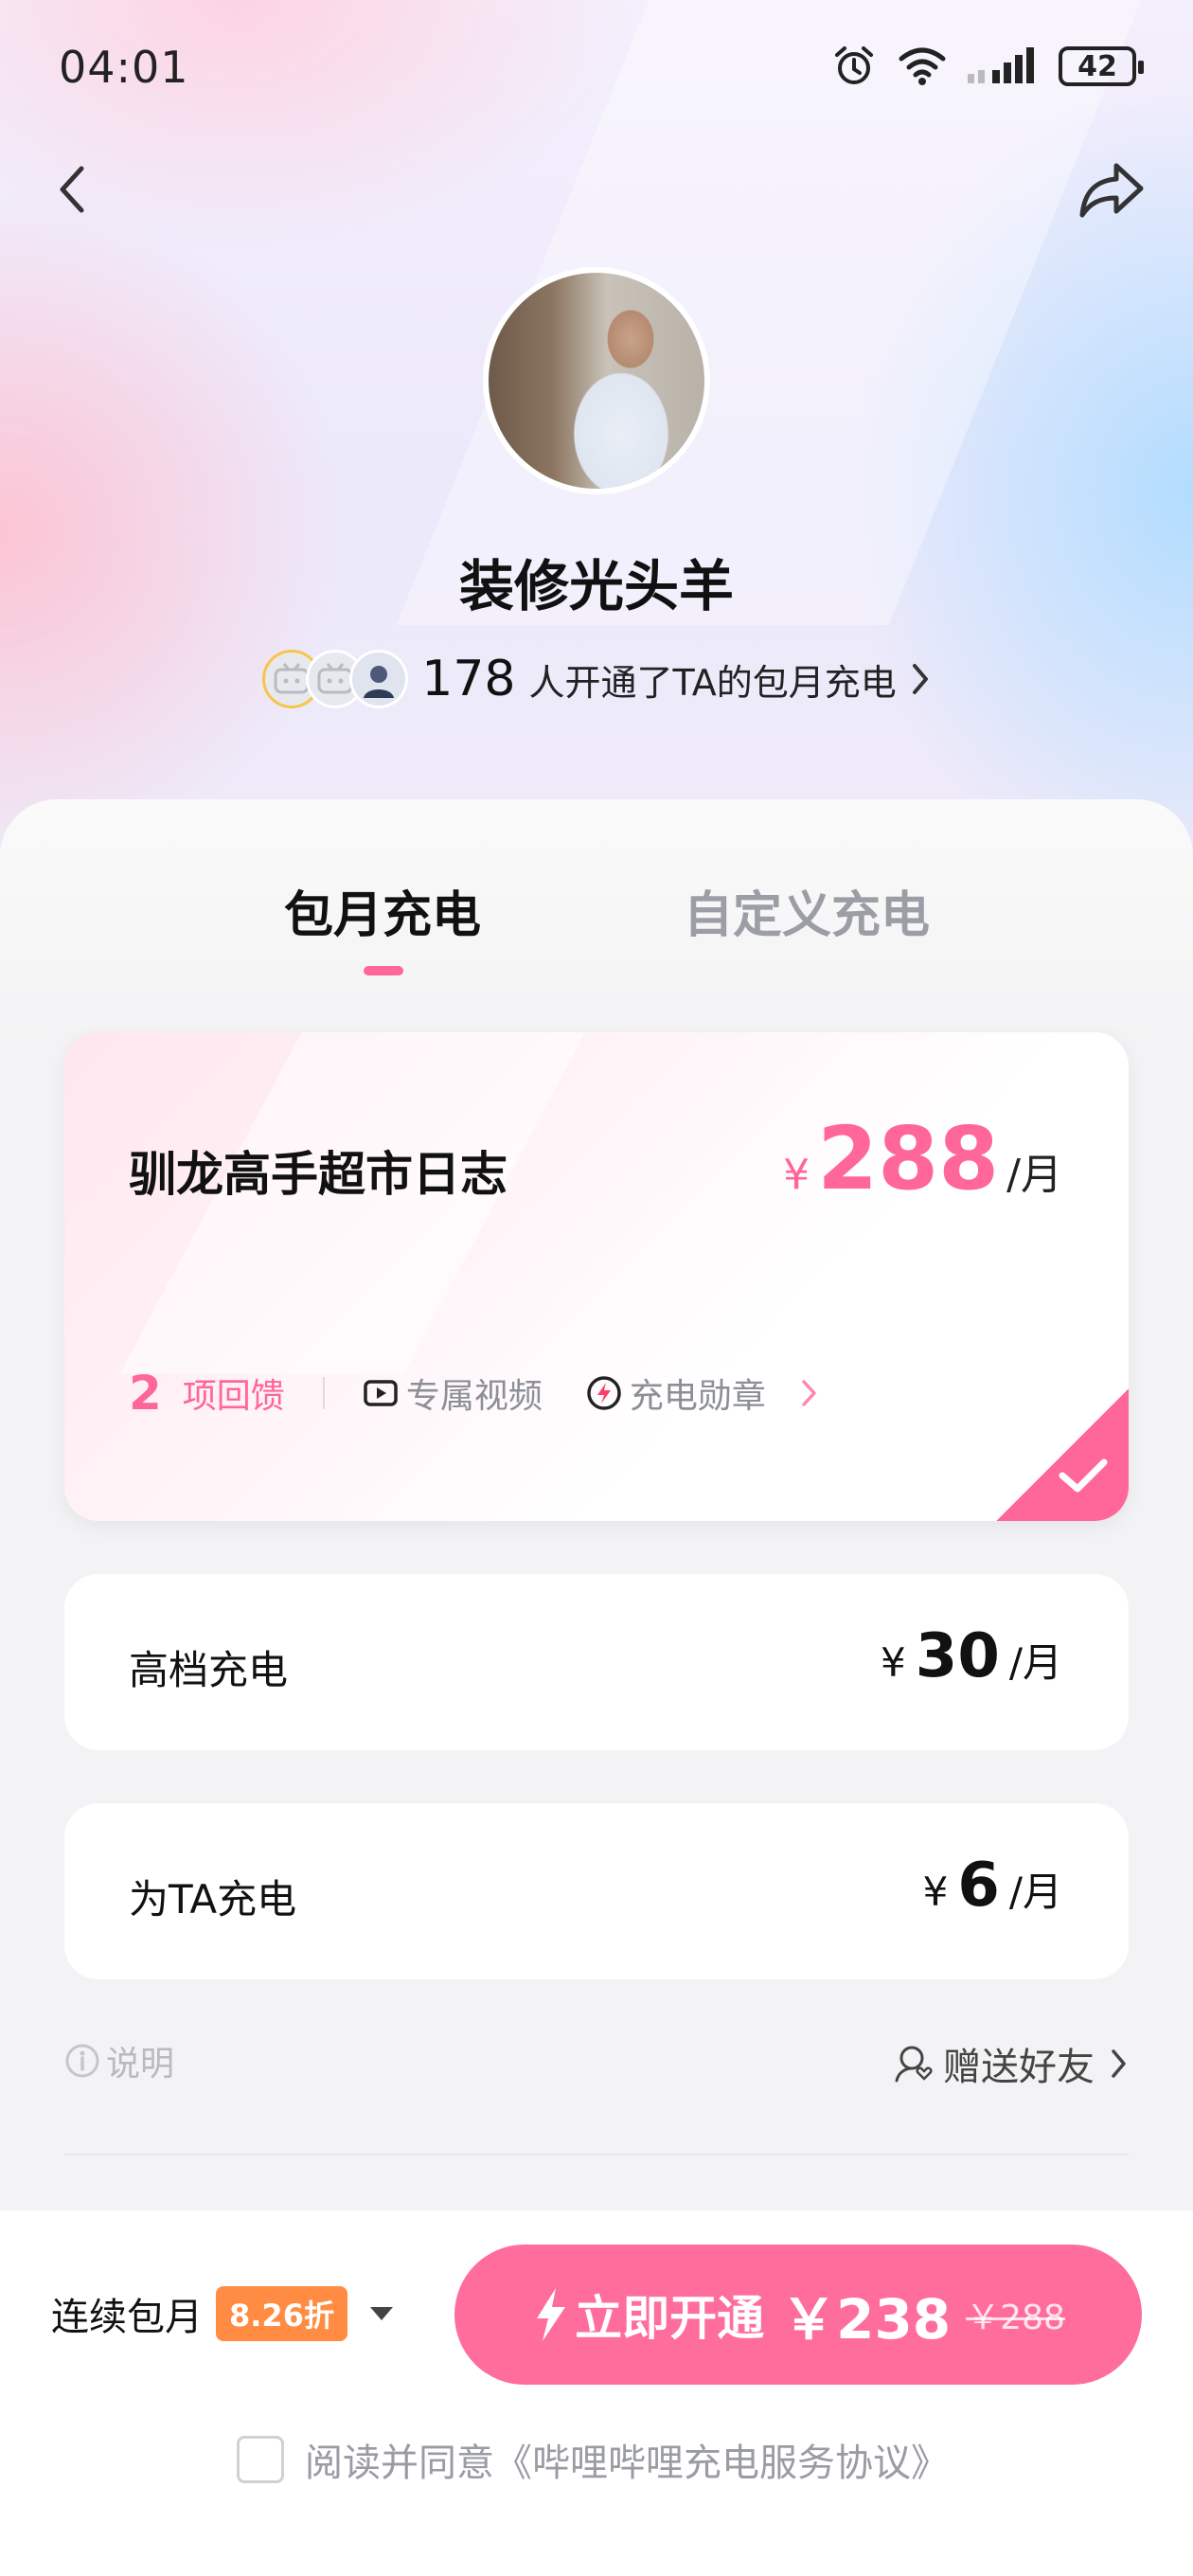 This screenshot has width=1193, height=2576. I want to click on info-icon, so click(82, 2061).